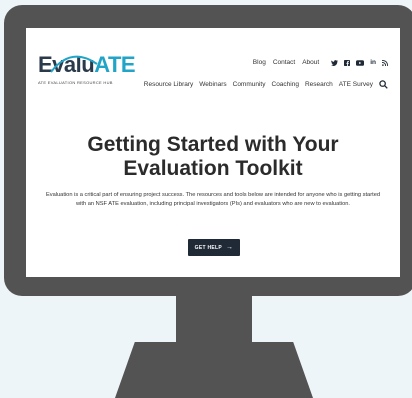 The height and width of the screenshot is (398, 412). What do you see at coordinates (214, 370) in the screenshot?
I see `monitor-stand-base` at bounding box center [214, 370].